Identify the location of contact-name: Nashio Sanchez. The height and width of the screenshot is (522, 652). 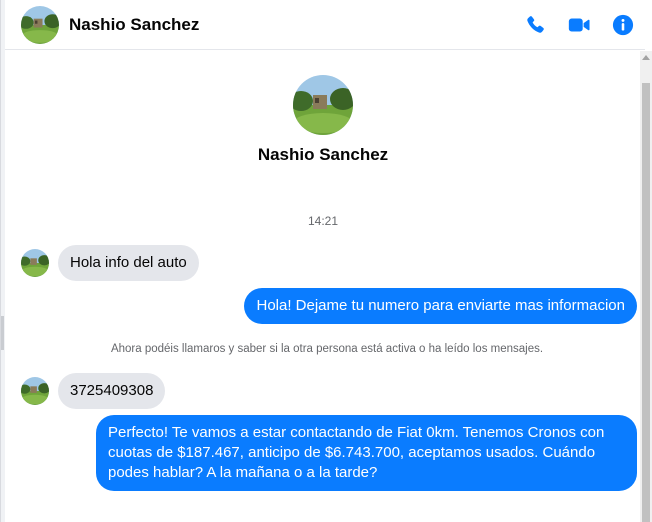
(134, 25).